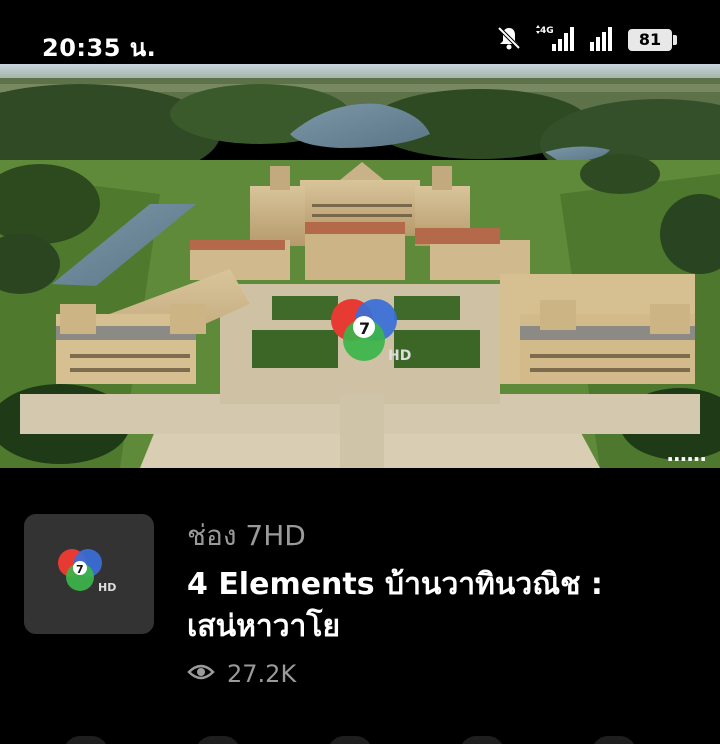  I want to click on network-label: 4G, so click(547, 31).